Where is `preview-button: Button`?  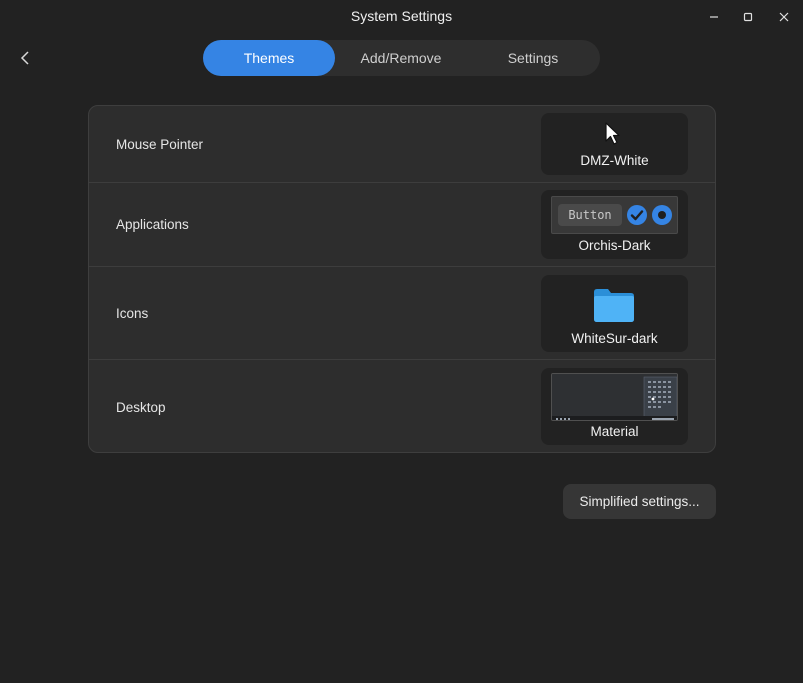 preview-button: Button is located at coordinates (590, 215).